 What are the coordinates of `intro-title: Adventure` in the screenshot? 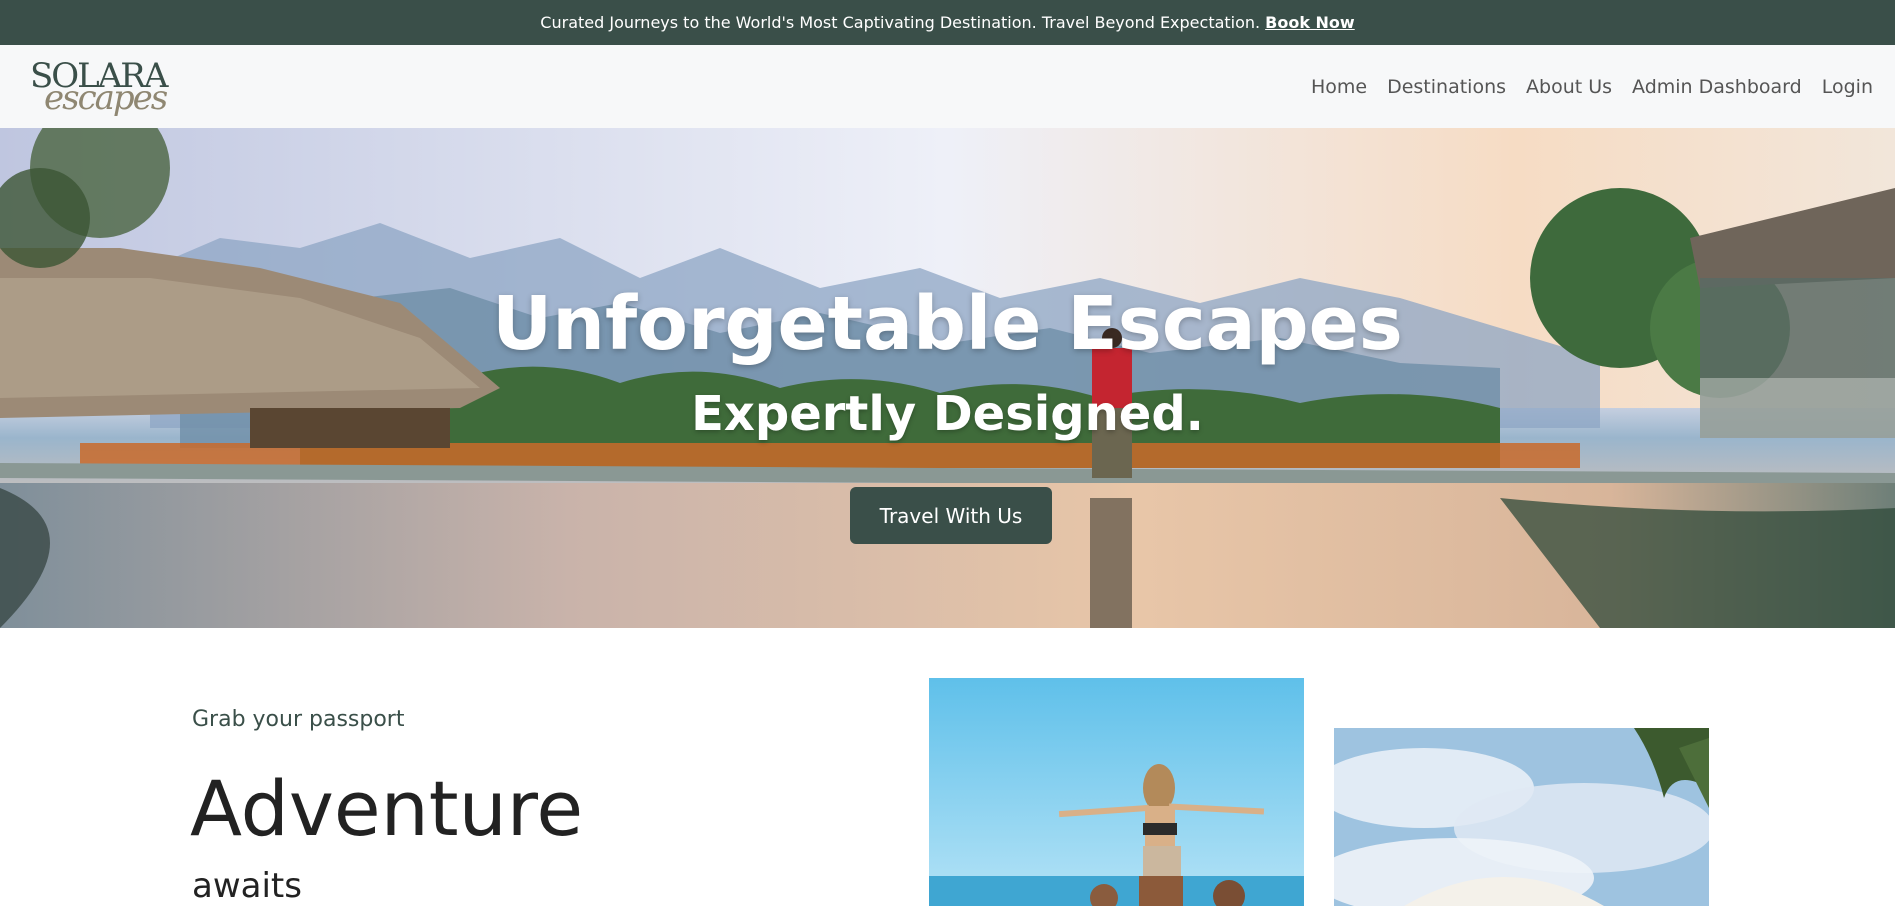 It's located at (387, 808).